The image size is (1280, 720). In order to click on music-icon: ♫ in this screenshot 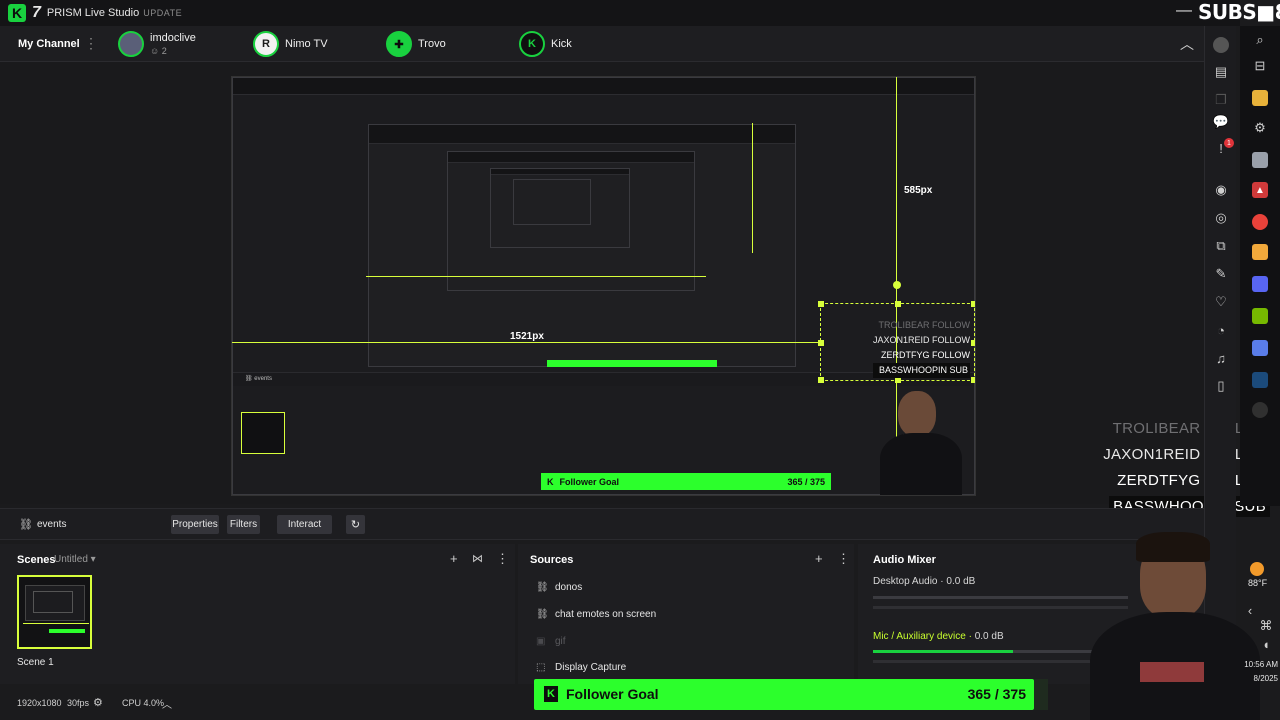, I will do `click(1221, 358)`.